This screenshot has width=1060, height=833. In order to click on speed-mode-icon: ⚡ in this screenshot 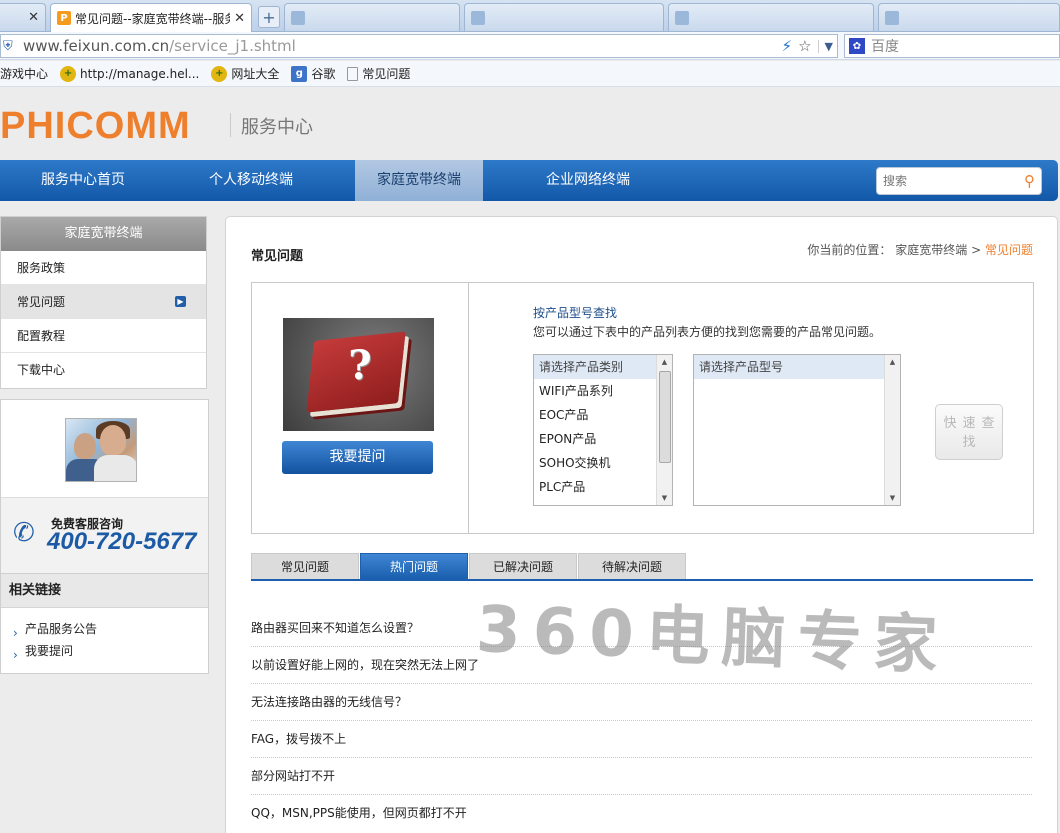, I will do `click(787, 46)`.